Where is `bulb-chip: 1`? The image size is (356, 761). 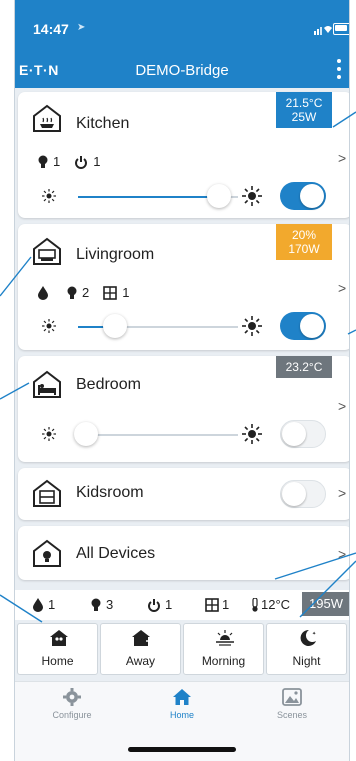
bulb-chip: 1 is located at coordinates (49, 161).